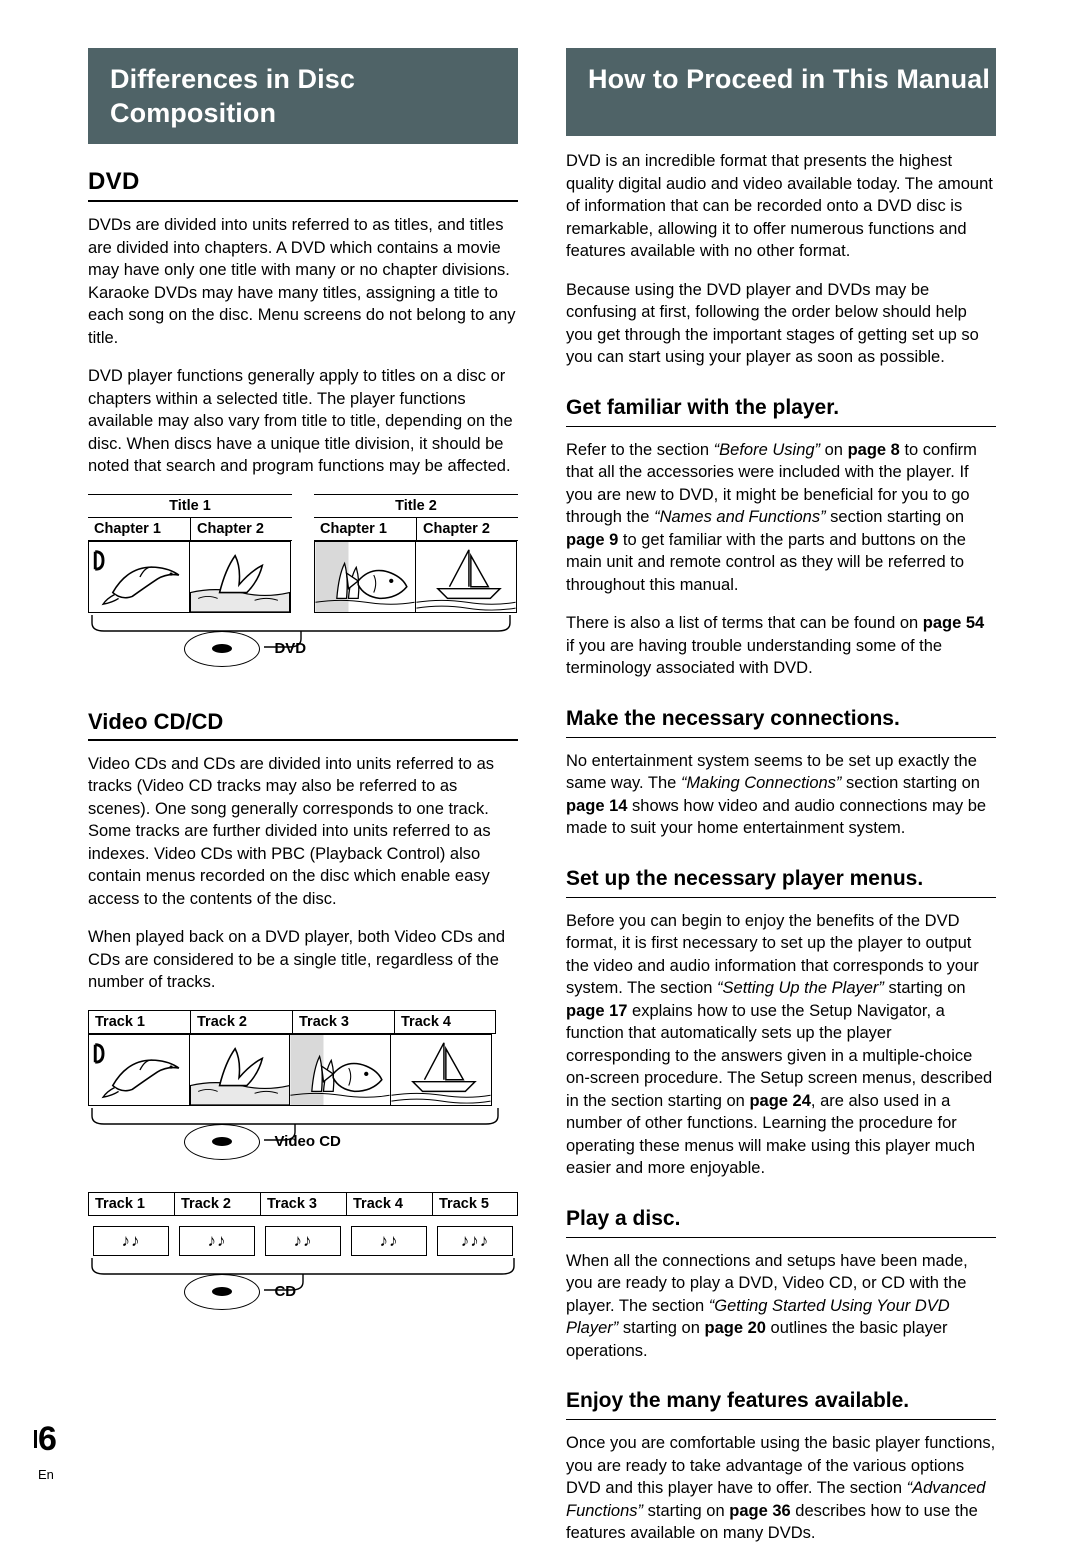 The image size is (1080, 1561). I want to click on videocd-disc-icon-group: Video CD, so click(262, 1141).